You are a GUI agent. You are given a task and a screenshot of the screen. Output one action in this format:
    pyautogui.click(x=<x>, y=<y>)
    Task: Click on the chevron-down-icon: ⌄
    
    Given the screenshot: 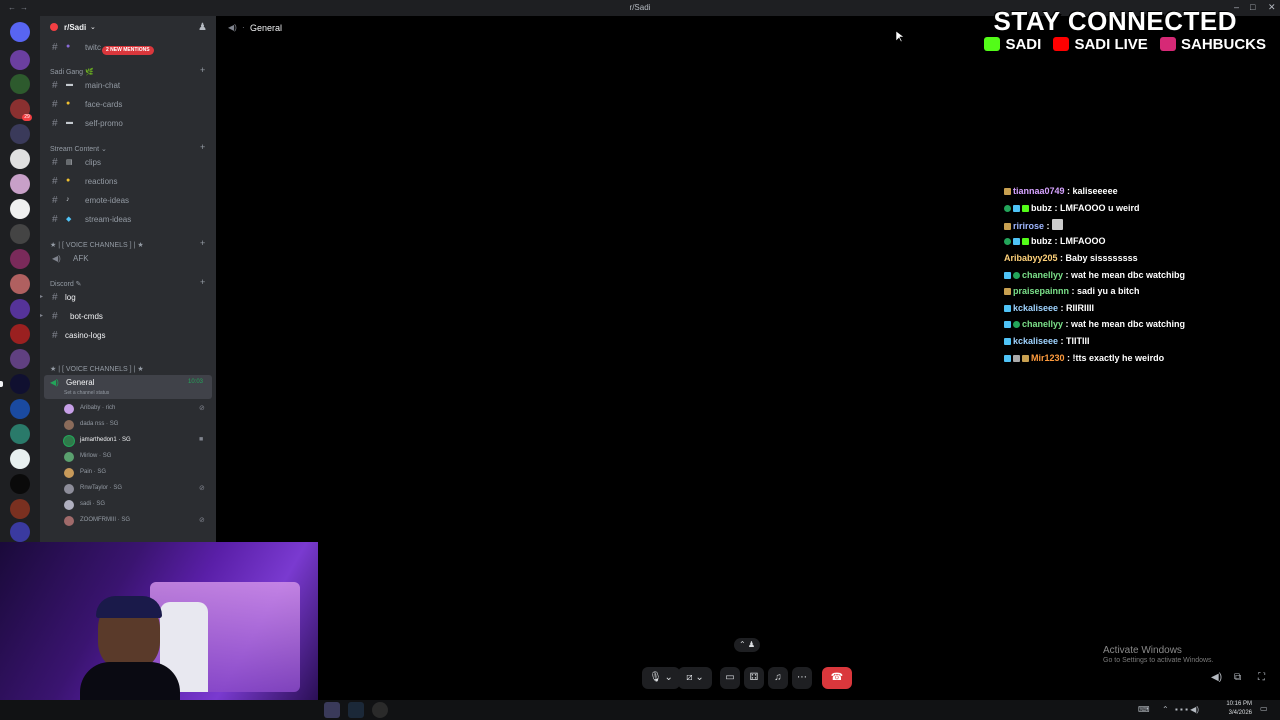 What is the action you would take?
    pyautogui.click(x=93, y=27)
    